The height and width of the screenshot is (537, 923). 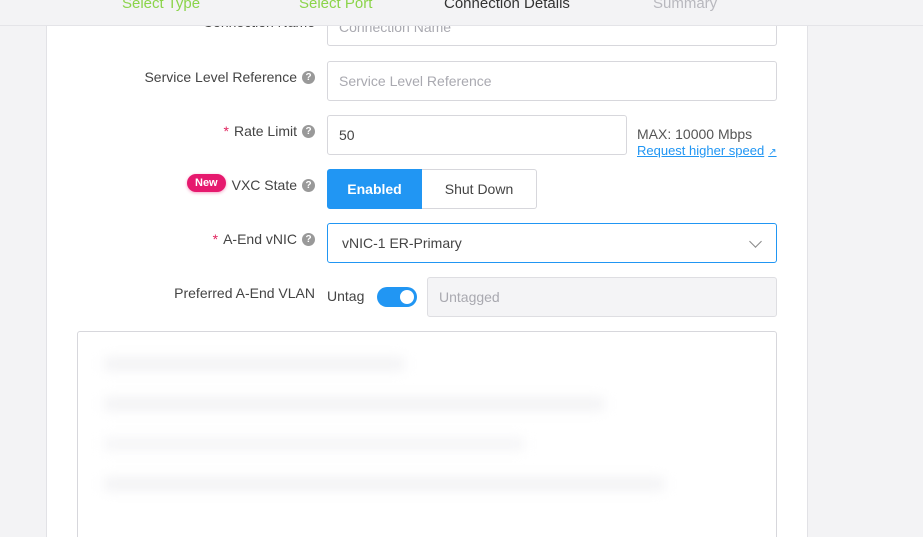 What do you see at coordinates (206, 183) in the screenshot?
I see `new-badge: New` at bounding box center [206, 183].